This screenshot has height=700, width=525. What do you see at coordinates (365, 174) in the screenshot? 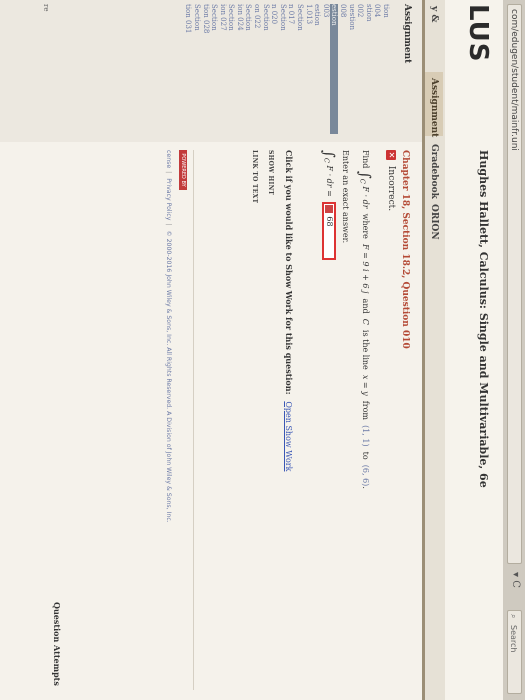
I see `integral-symbol: ∫` at bounding box center [365, 174].